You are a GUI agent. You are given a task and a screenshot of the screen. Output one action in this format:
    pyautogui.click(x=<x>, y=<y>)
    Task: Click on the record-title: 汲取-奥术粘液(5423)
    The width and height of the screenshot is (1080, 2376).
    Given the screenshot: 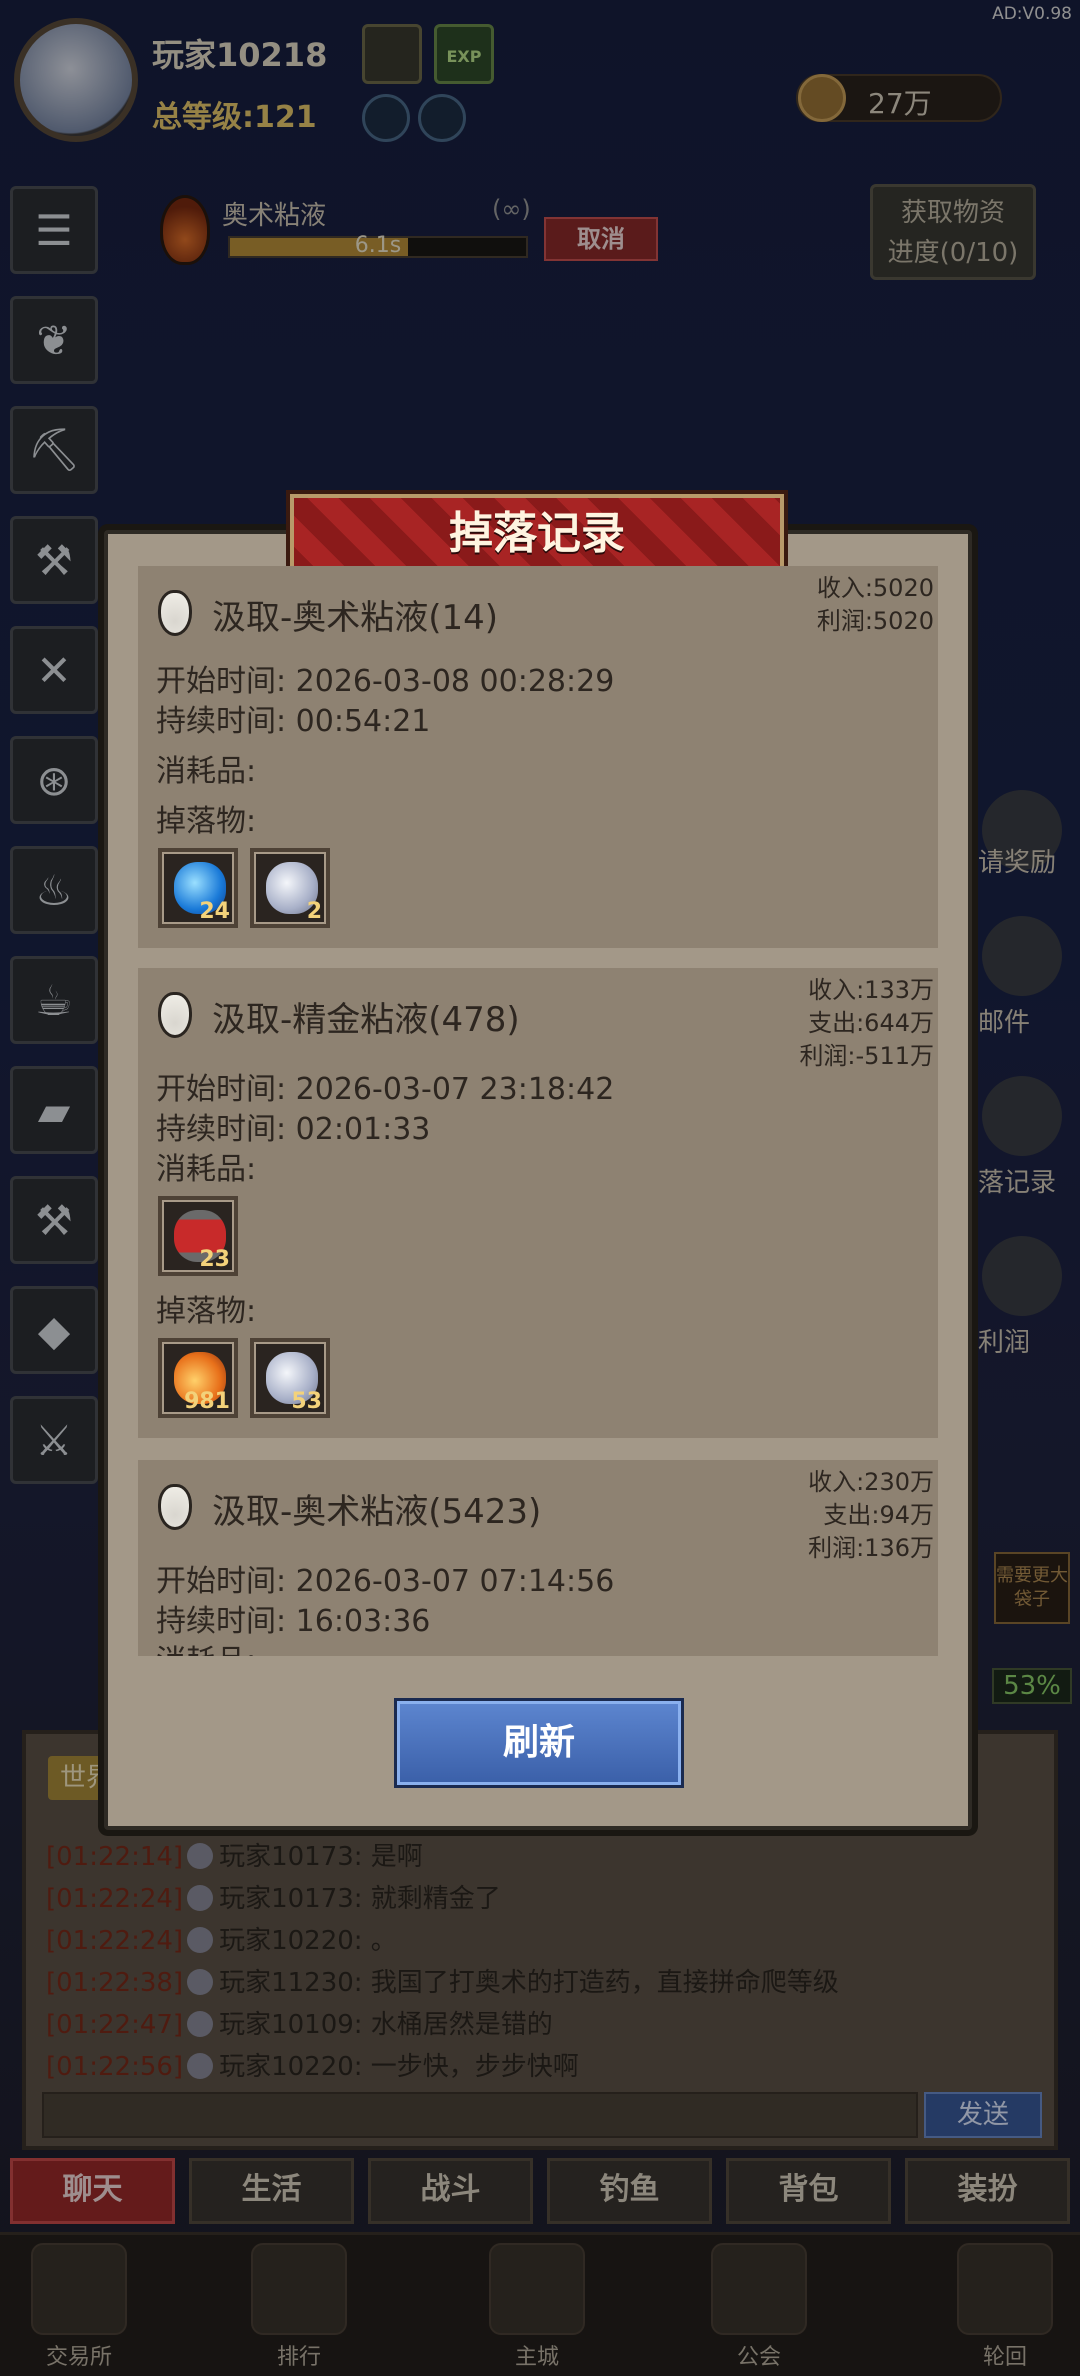 What is the action you would take?
    pyautogui.click(x=377, y=1512)
    